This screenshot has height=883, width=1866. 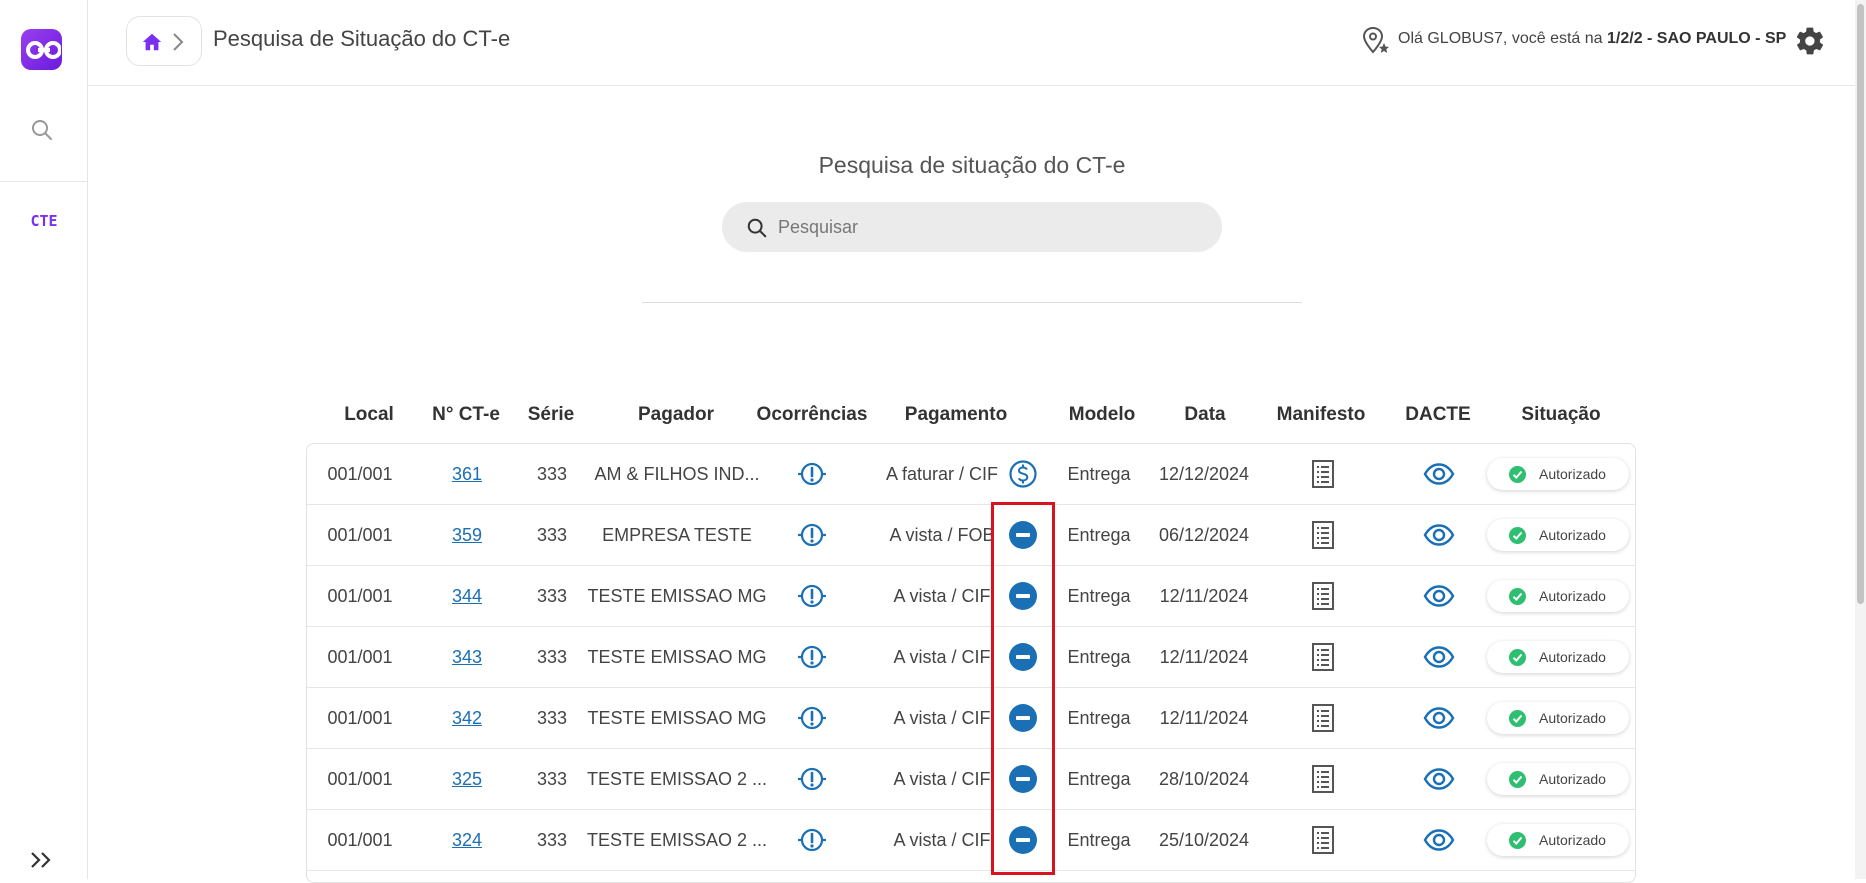 What do you see at coordinates (1561, 414) in the screenshot?
I see `column-header-situacao: Situação` at bounding box center [1561, 414].